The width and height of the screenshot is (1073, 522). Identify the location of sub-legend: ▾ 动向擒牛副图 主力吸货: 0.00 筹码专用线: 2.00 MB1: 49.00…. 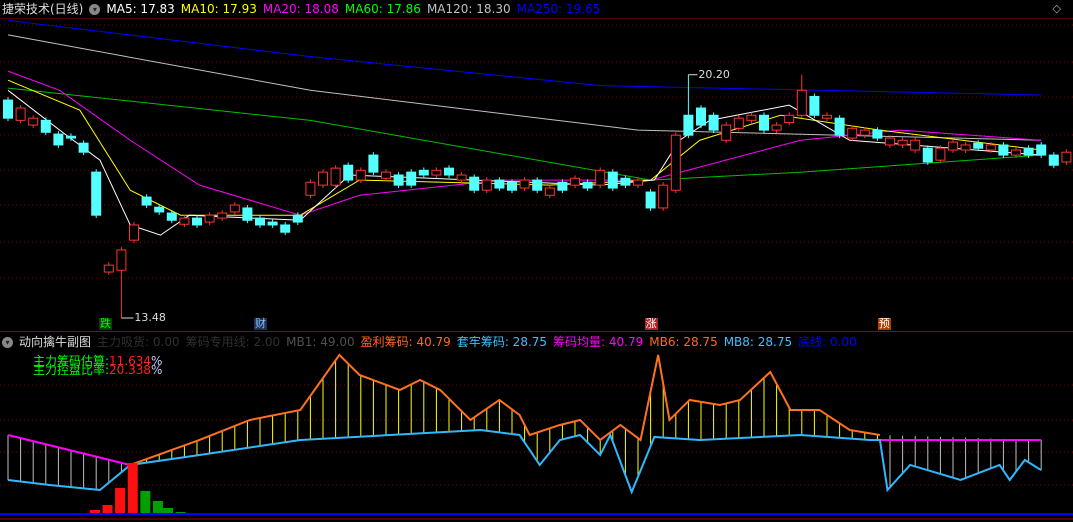
(429, 342).